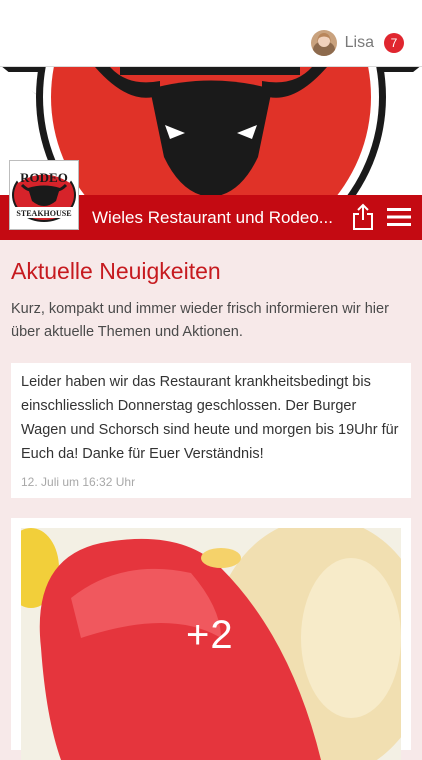  Describe the element at coordinates (210, 635) in the screenshot. I see `more-photos-count: +2` at that location.